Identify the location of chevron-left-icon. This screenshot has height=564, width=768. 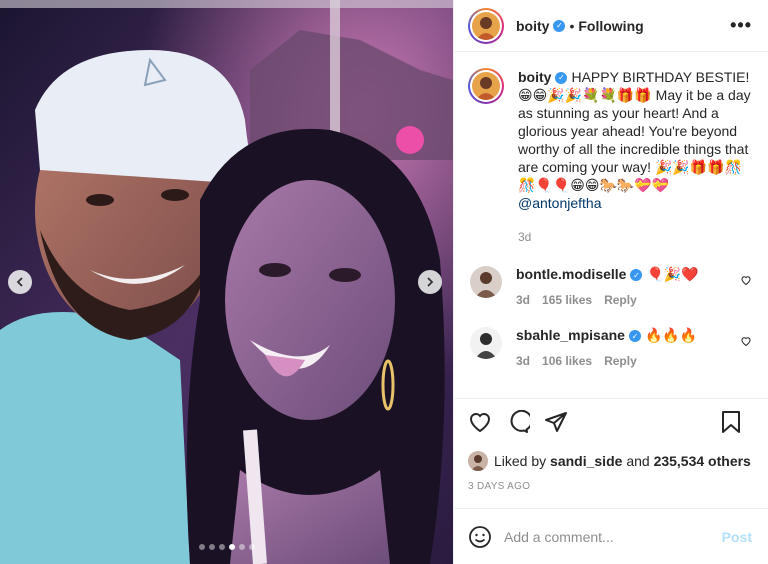
(19, 282).